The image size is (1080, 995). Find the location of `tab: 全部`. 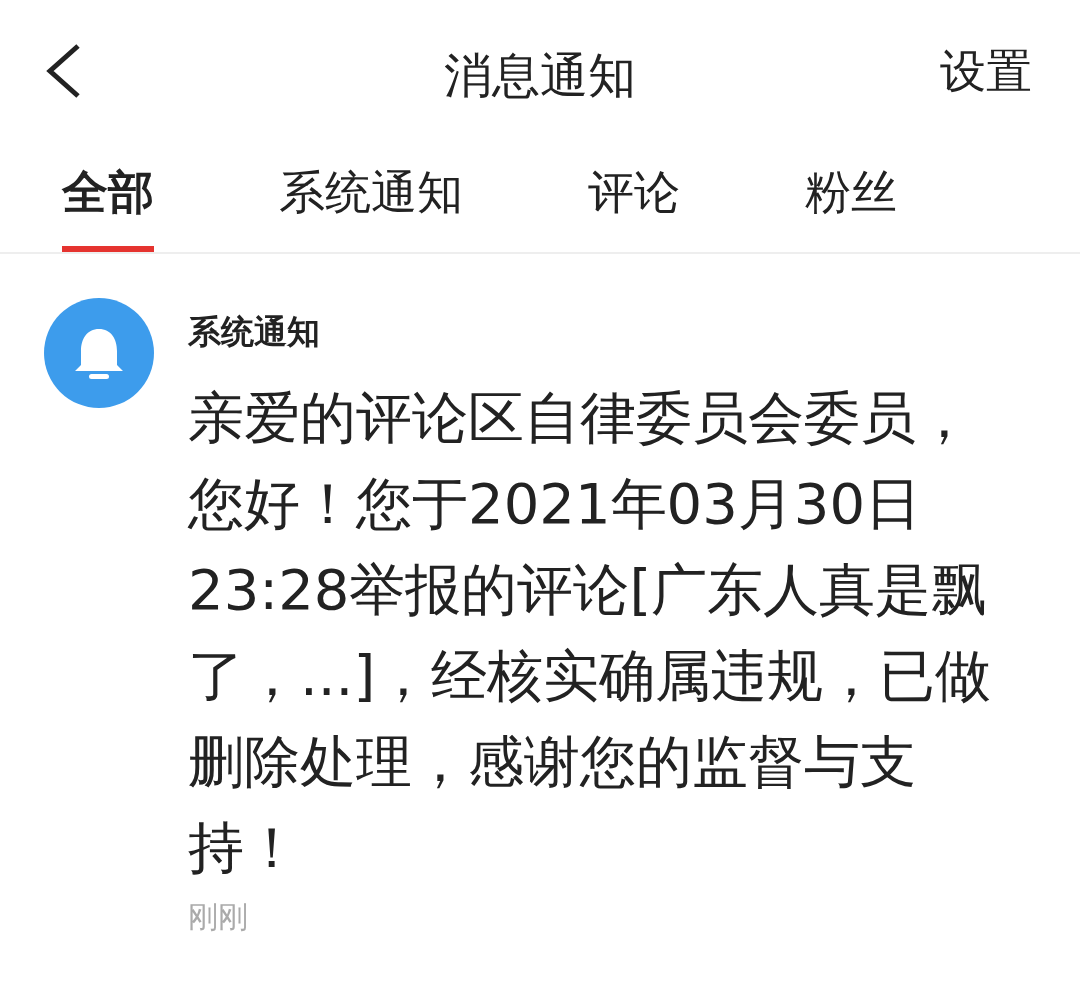

tab: 全部 is located at coordinates (108, 201).